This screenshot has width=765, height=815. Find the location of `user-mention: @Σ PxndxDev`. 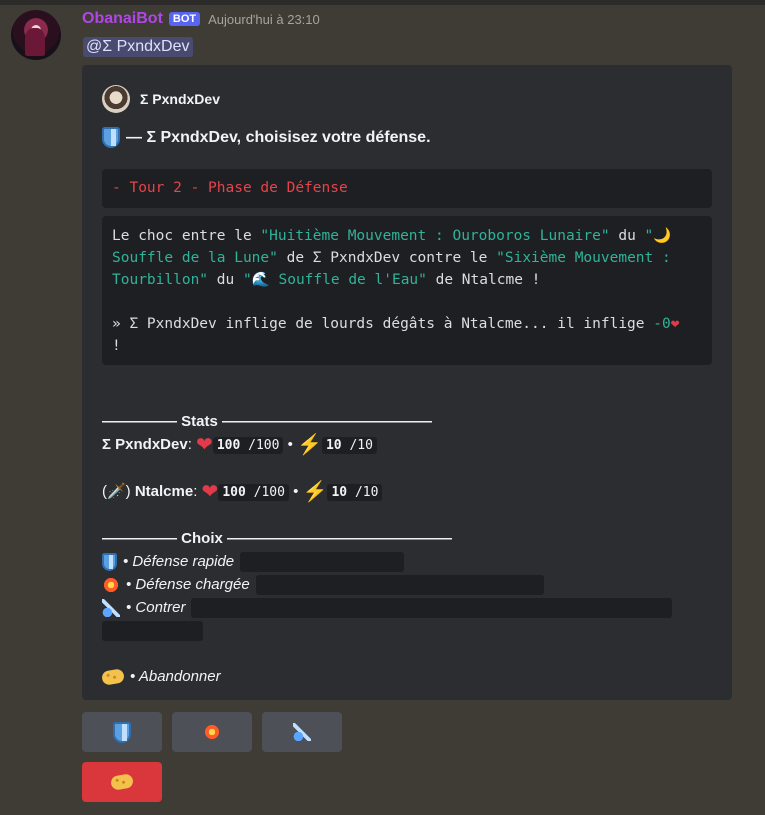

user-mention: @Σ PxndxDev is located at coordinates (138, 47).